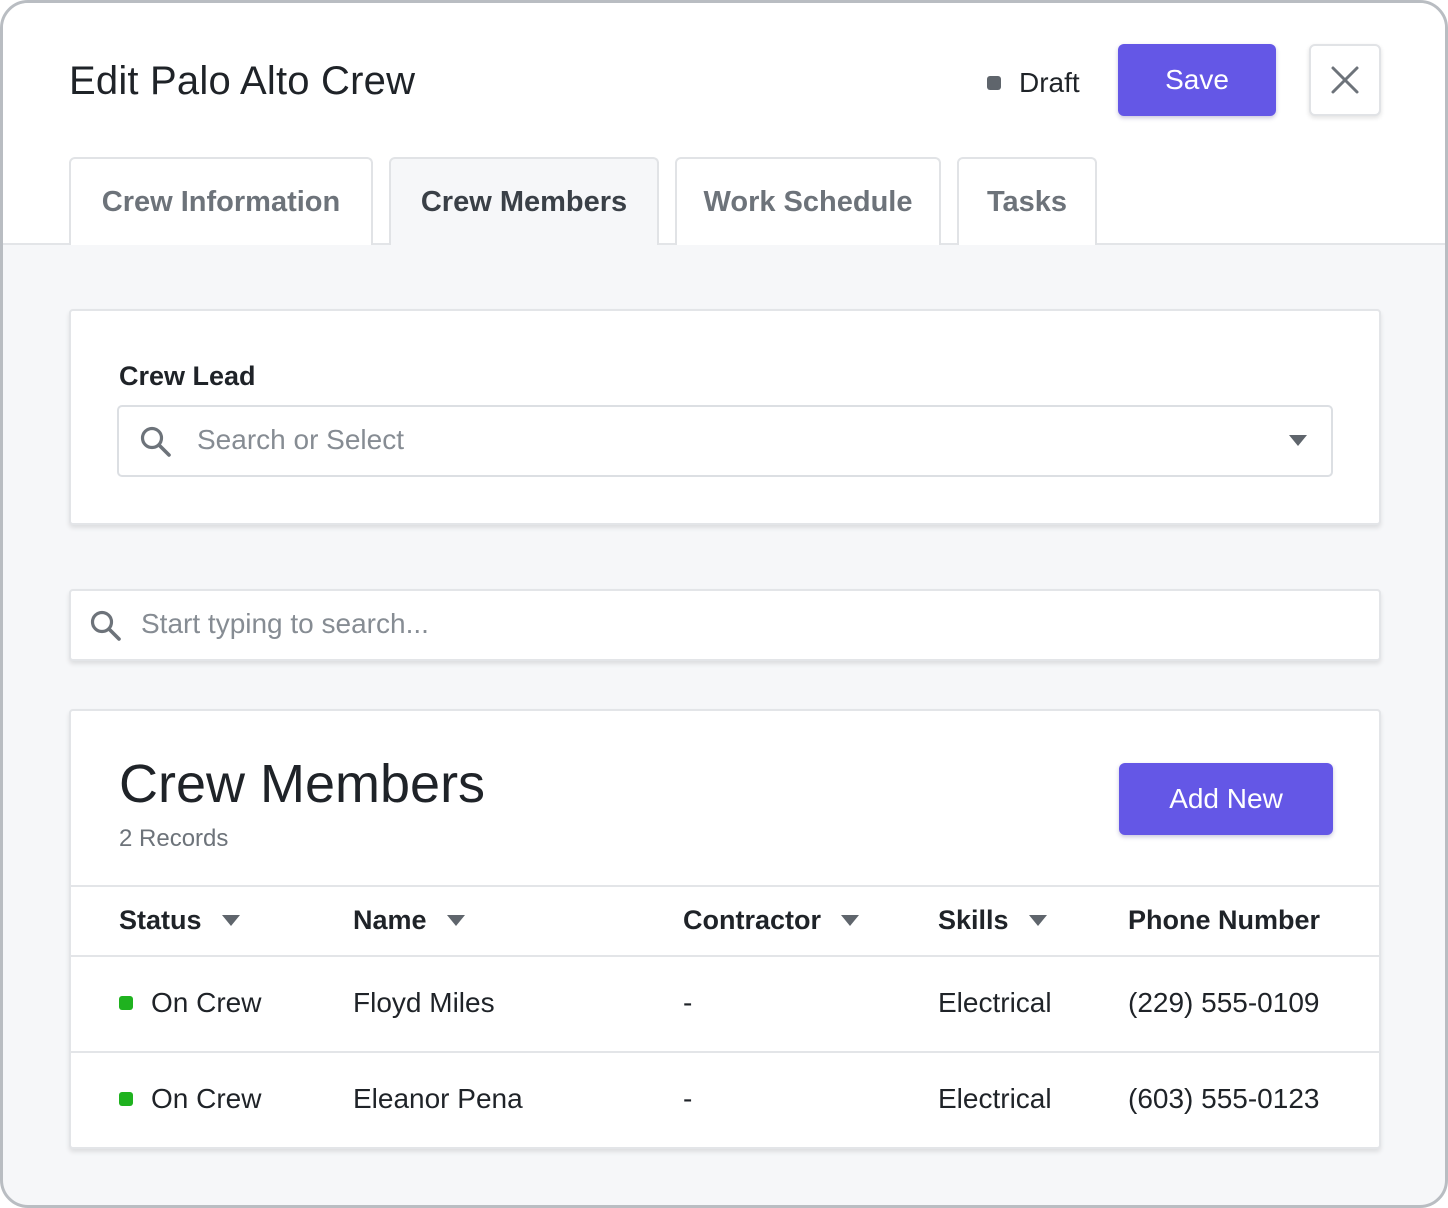 The height and width of the screenshot is (1208, 1448). I want to click on save-button: Save, so click(1197, 80).